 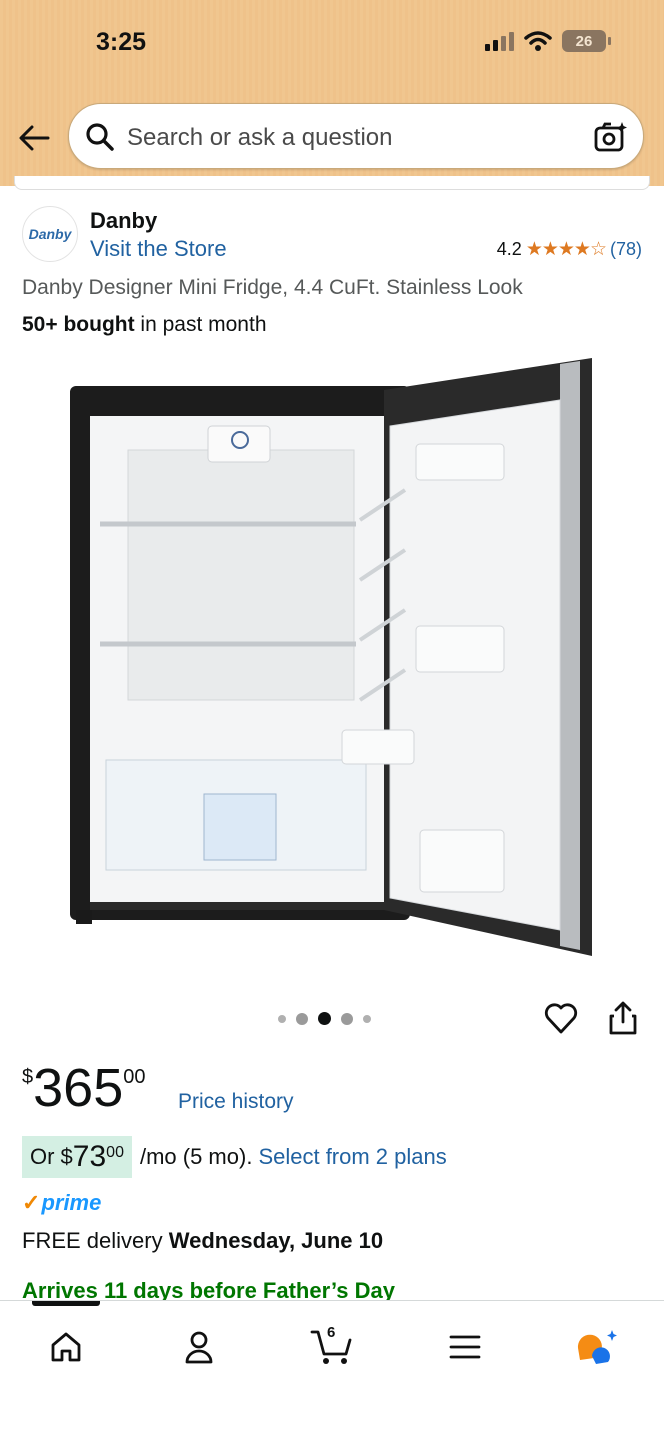 What do you see at coordinates (134, 1077) in the screenshot?
I see `price-fraction: 00` at bounding box center [134, 1077].